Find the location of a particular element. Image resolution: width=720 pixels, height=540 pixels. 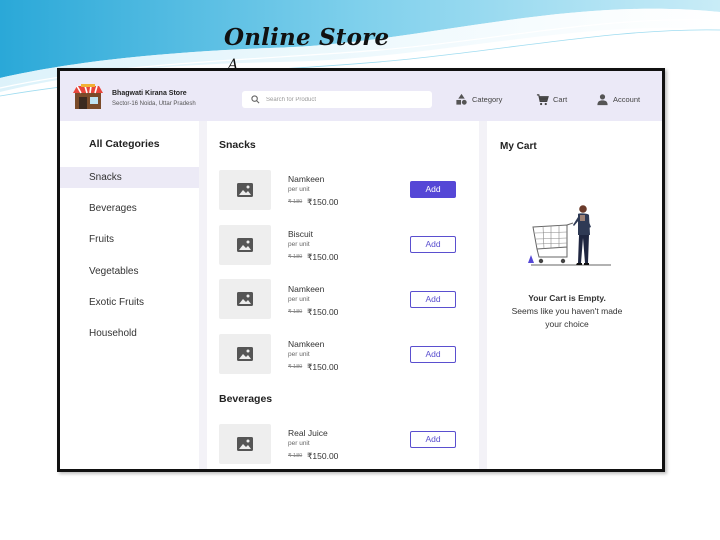

search-bar is located at coordinates (337, 99).